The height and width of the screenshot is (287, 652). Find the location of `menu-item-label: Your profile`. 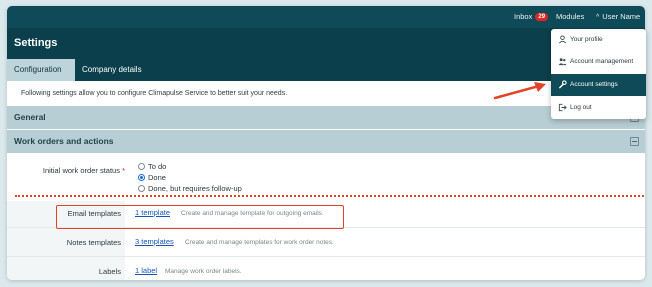

menu-item-label: Your profile is located at coordinates (586, 39).